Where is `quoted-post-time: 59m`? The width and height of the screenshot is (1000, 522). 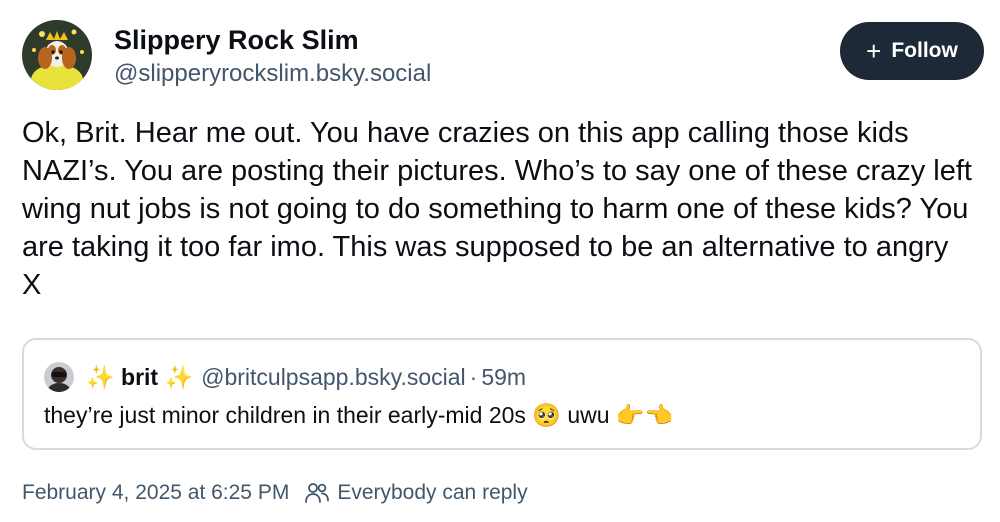 quoted-post-time: 59m is located at coordinates (503, 377).